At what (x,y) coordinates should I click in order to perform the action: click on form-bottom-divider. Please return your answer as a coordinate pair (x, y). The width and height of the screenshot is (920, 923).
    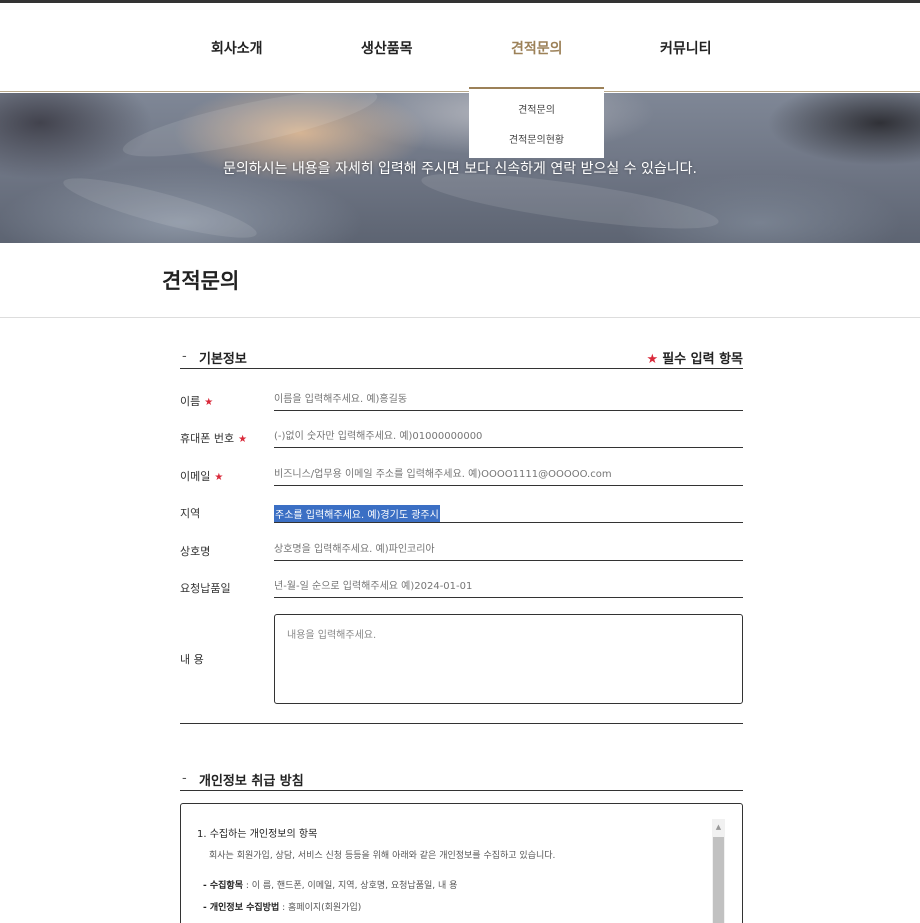
    Looking at the image, I should click on (461, 723).